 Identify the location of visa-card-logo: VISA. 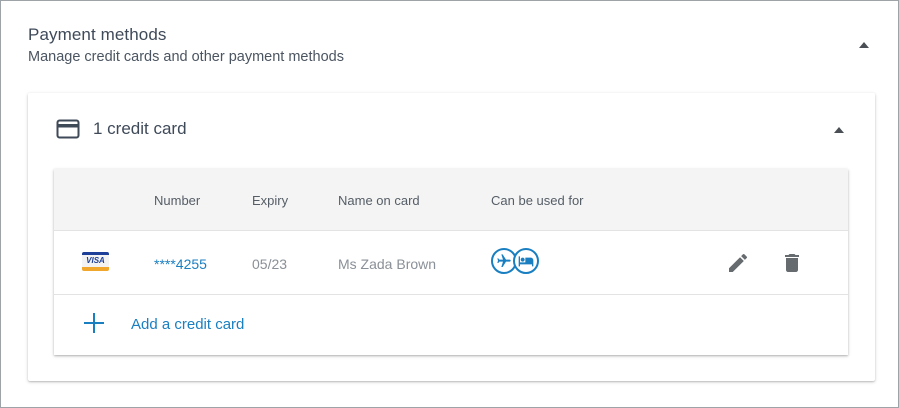
(95, 261).